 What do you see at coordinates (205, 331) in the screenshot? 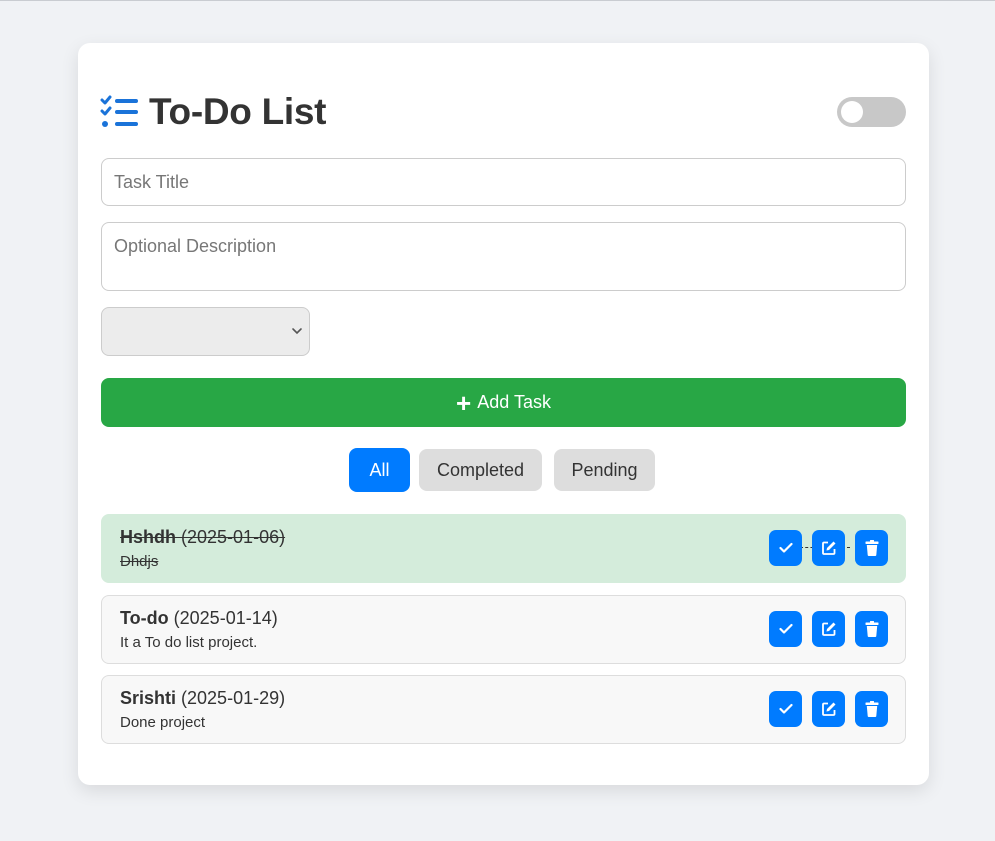
I see `category-select` at bounding box center [205, 331].